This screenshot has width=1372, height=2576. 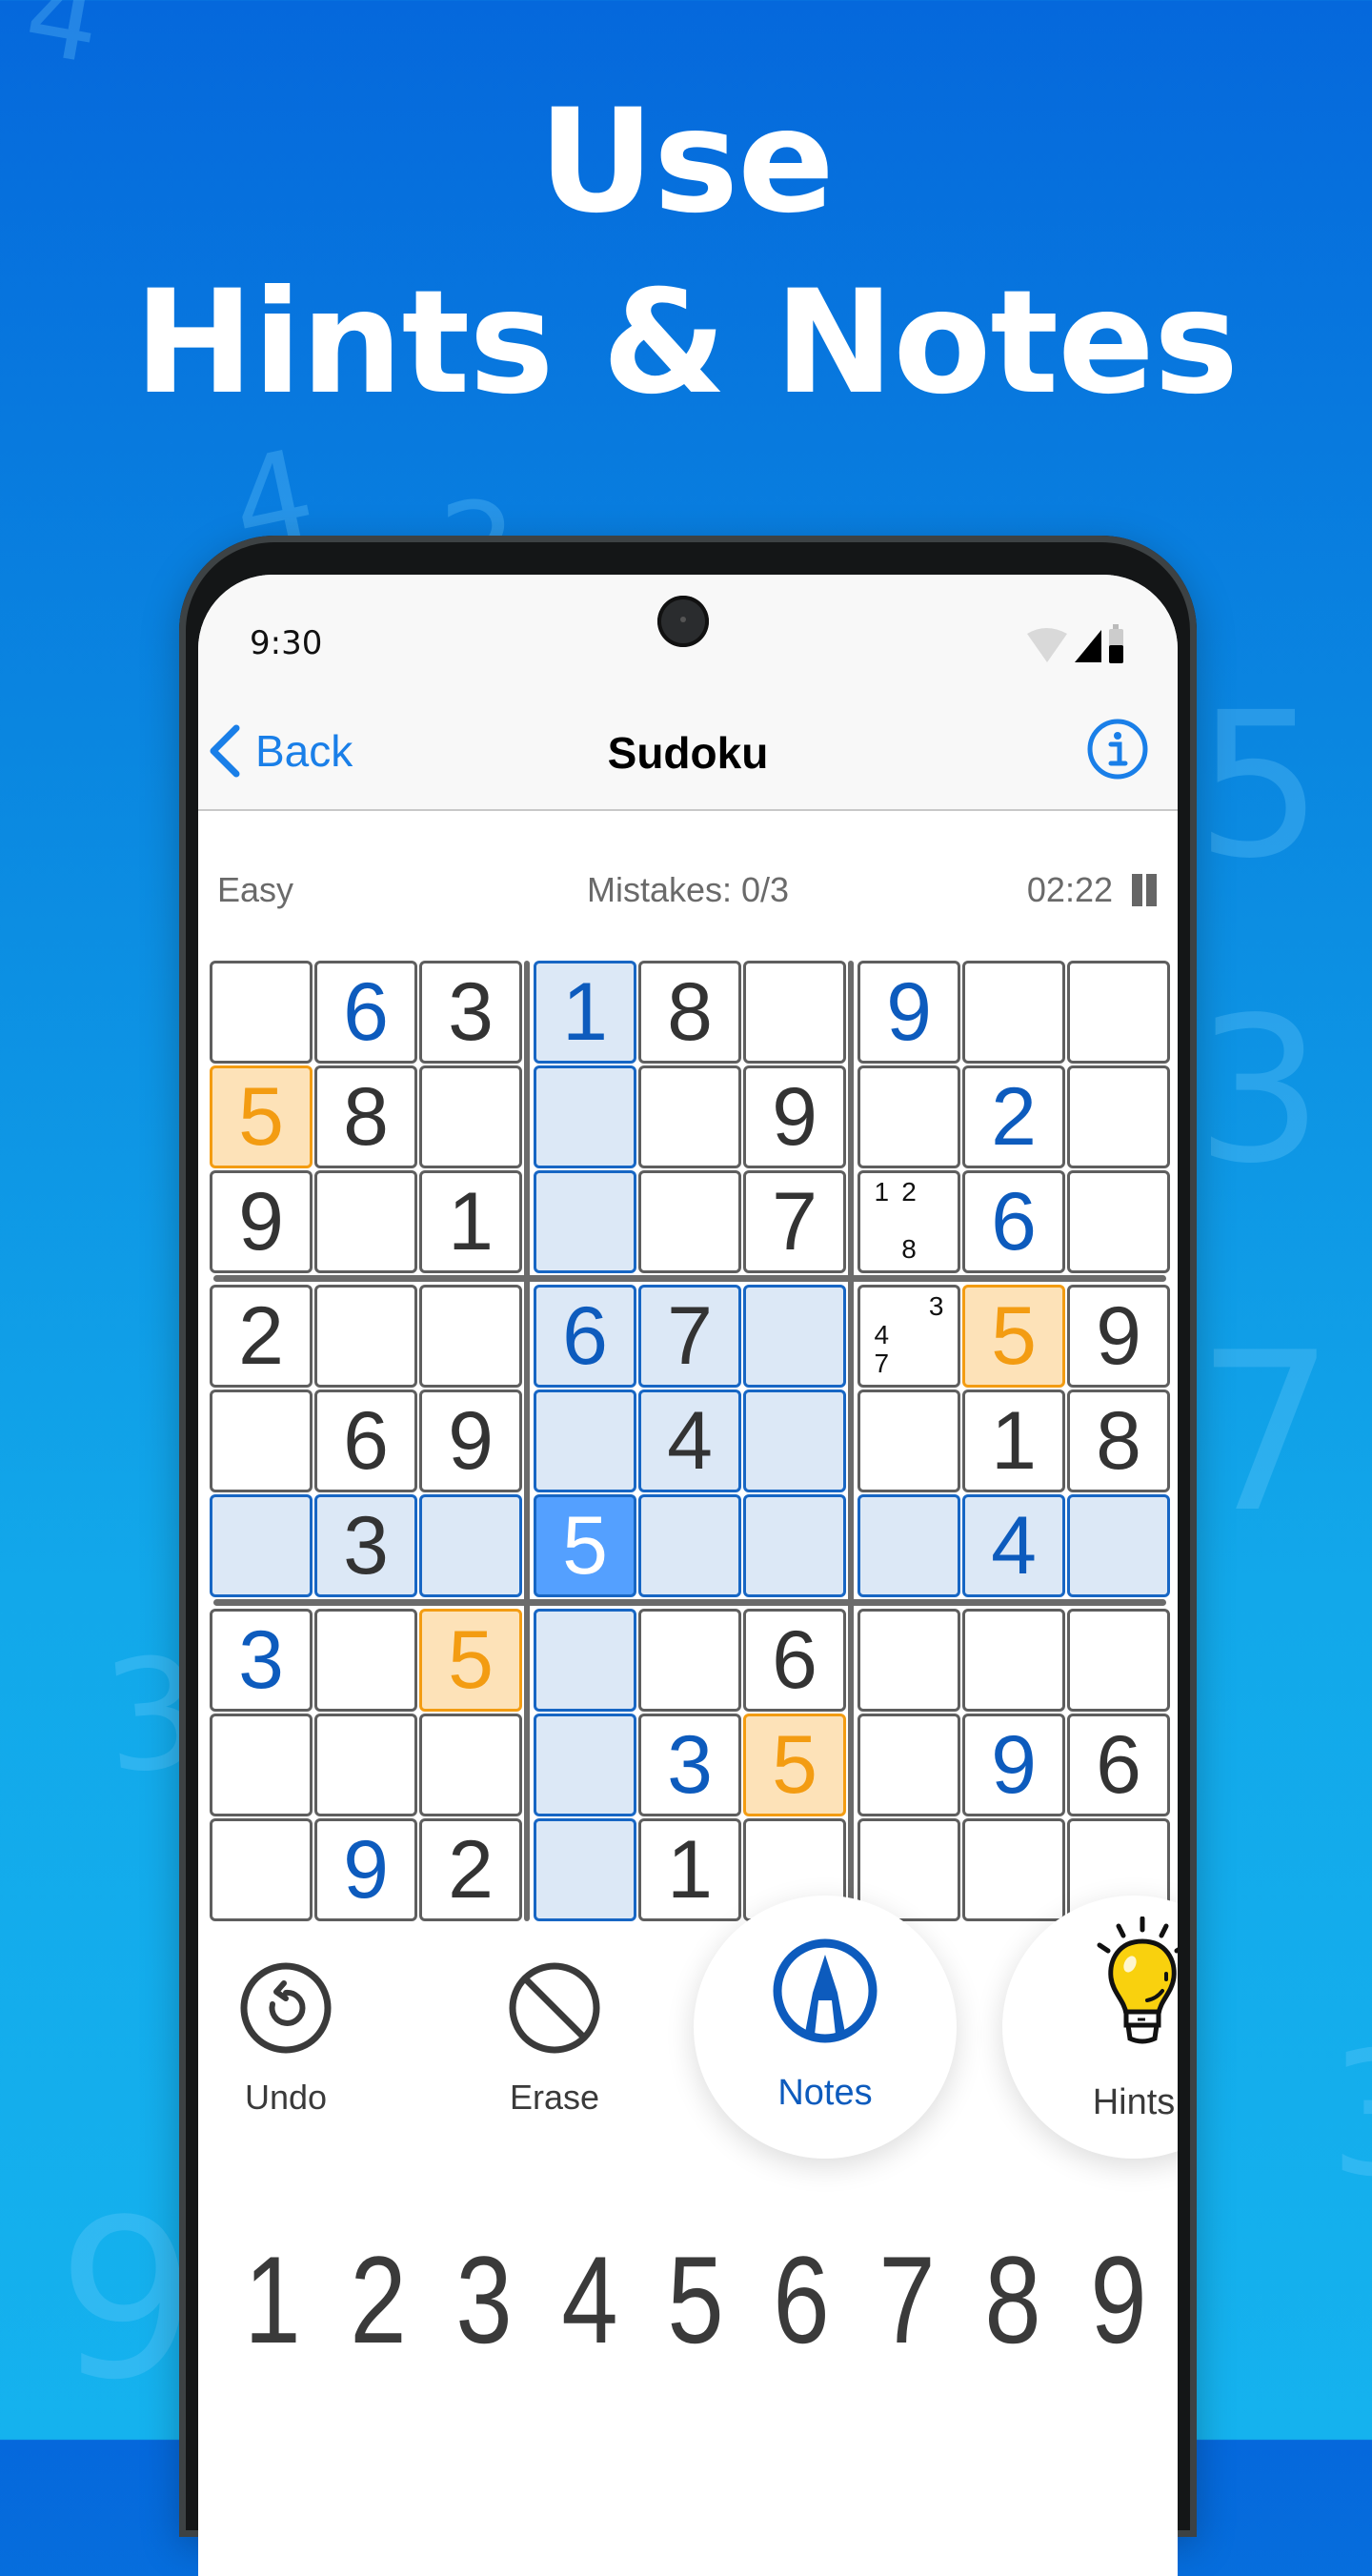 What do you see at coordinates (909, 1116) in the screenshot?
I see `sudoku-cell-r2c7` at bounding box center [909, 1116].